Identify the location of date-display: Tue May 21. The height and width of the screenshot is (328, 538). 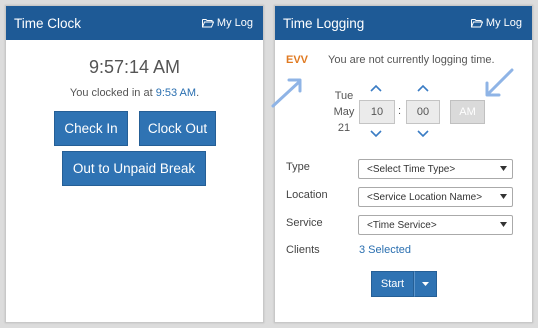
(344, 112).